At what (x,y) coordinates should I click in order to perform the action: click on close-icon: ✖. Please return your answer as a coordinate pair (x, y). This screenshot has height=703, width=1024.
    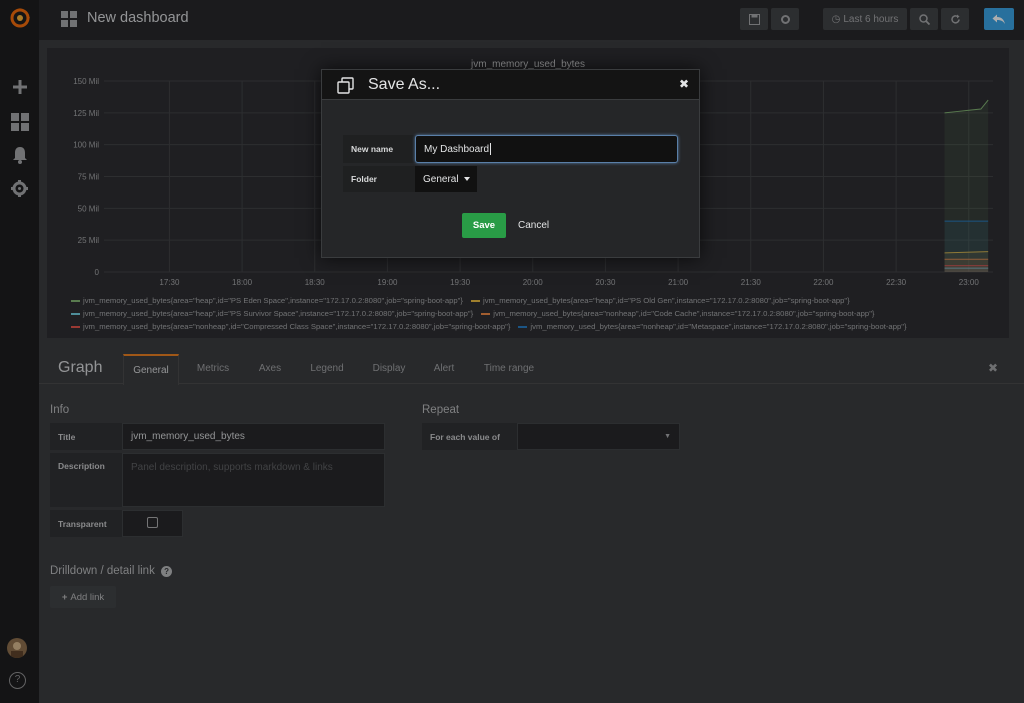
    Looking at the image, I should click on (684, 84).